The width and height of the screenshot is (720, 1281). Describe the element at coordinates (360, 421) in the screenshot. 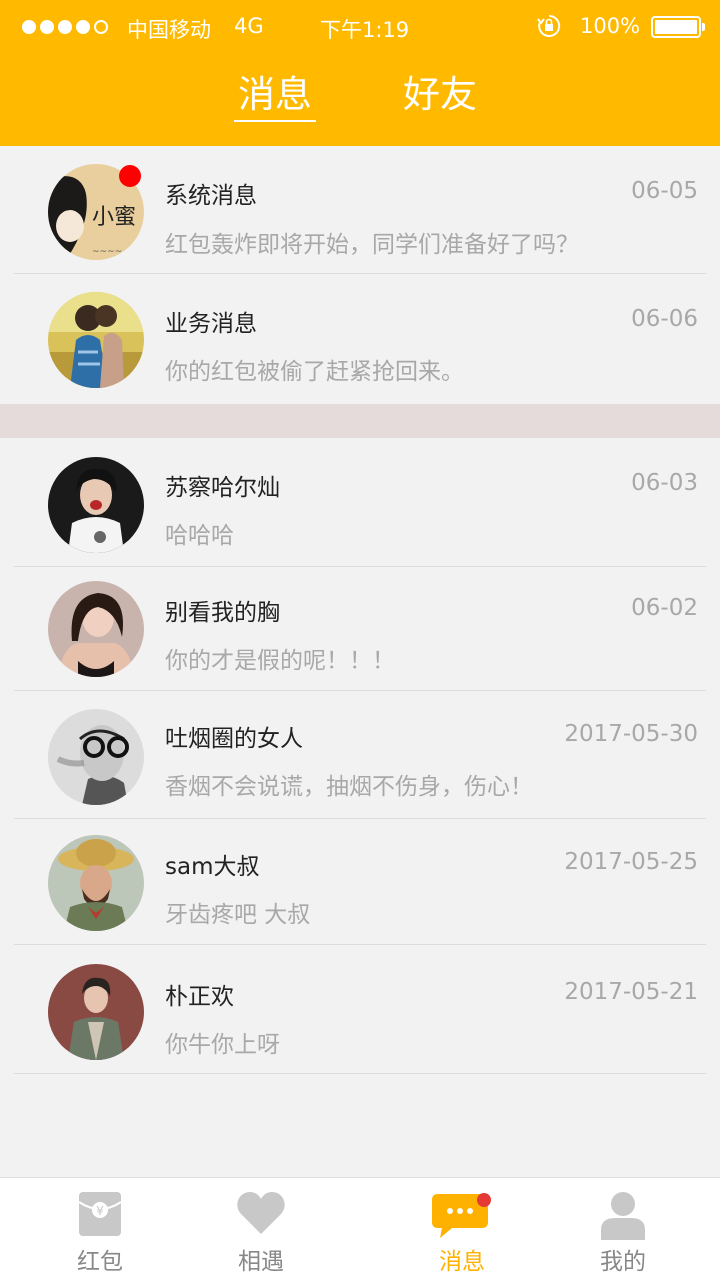

I see `section-divider` at that location.